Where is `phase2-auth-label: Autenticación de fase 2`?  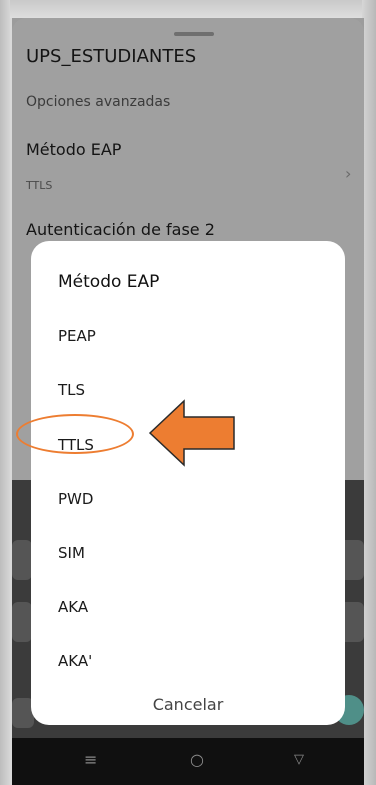
phase2-auth-label: Autenticación de fase 2 is located at coordinates (120, 229).